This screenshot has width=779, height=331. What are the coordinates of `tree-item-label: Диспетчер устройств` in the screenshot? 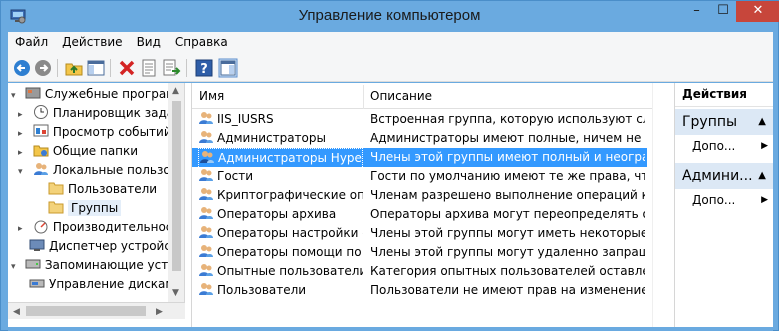 It's located at (117, 246).